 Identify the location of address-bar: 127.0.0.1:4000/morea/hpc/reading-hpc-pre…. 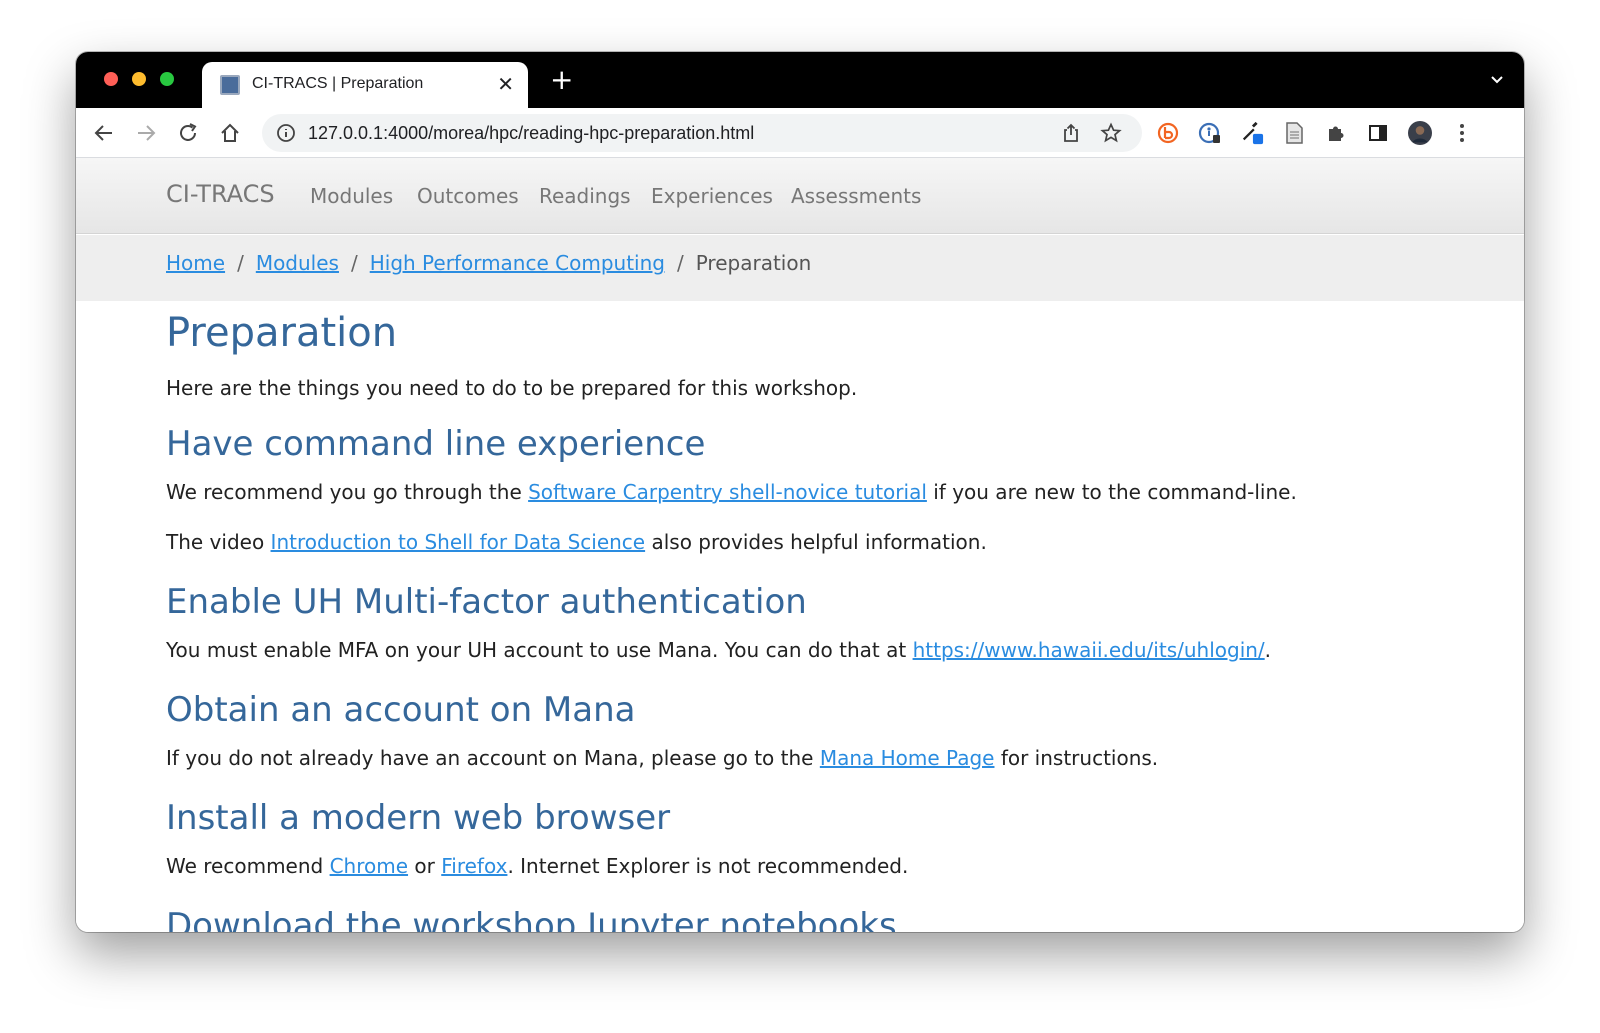
(702, 133).